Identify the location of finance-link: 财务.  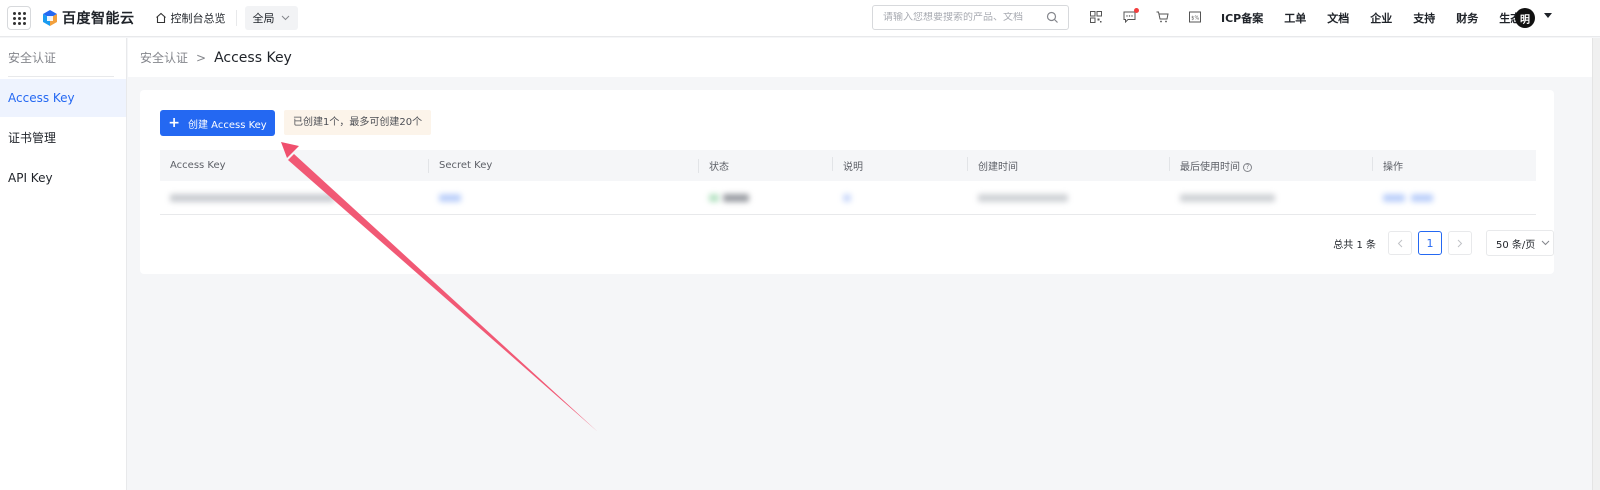
(1467, 18).